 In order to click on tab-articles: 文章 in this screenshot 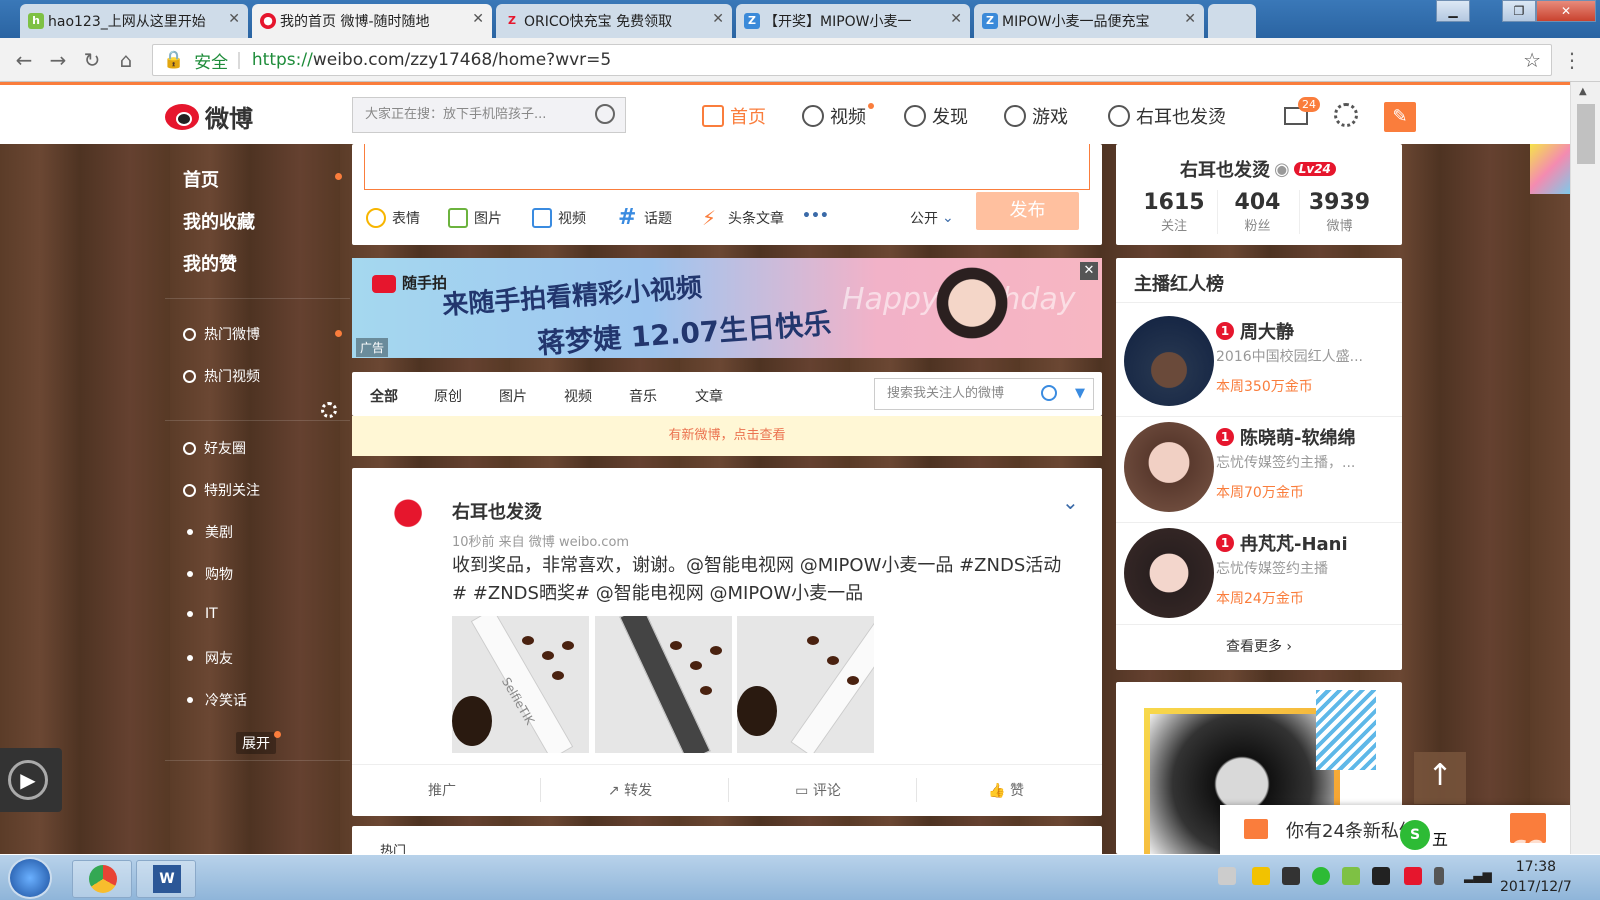, I will do `click(709, 396)`.